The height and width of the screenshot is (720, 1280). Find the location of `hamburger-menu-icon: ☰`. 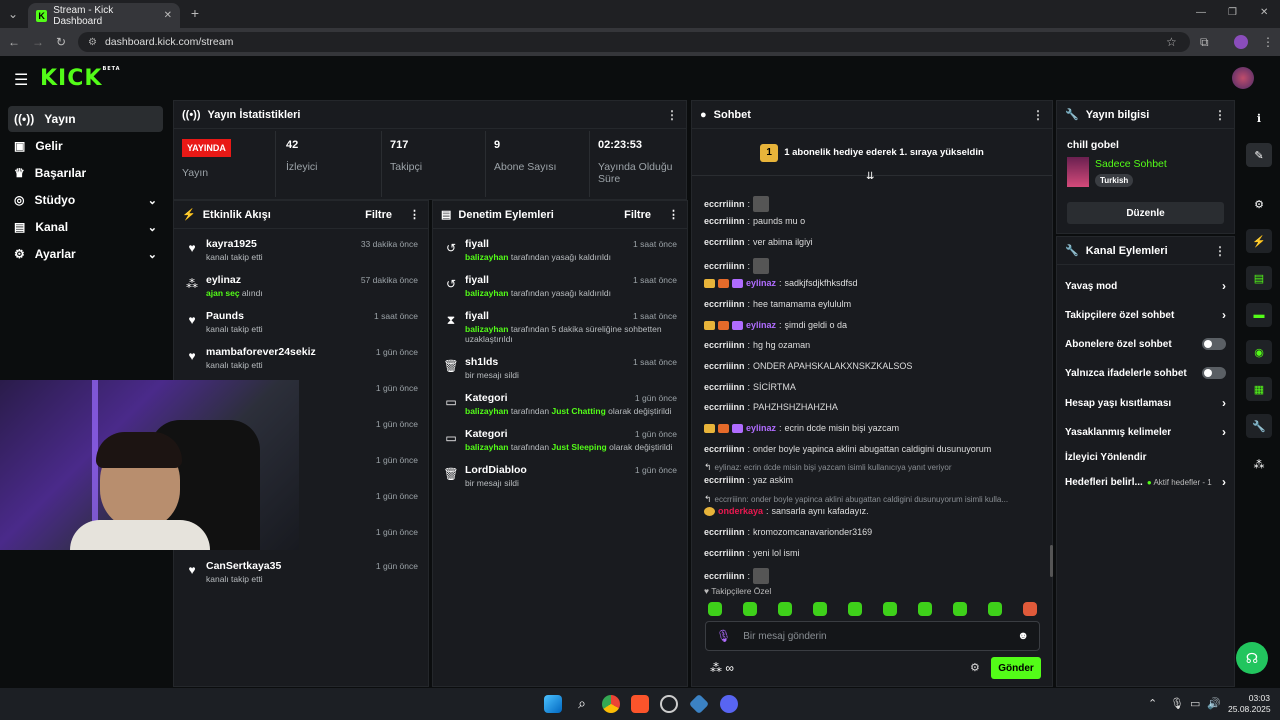

hamburger-menu-icon: ☰ is located at coordinates (21, 80).